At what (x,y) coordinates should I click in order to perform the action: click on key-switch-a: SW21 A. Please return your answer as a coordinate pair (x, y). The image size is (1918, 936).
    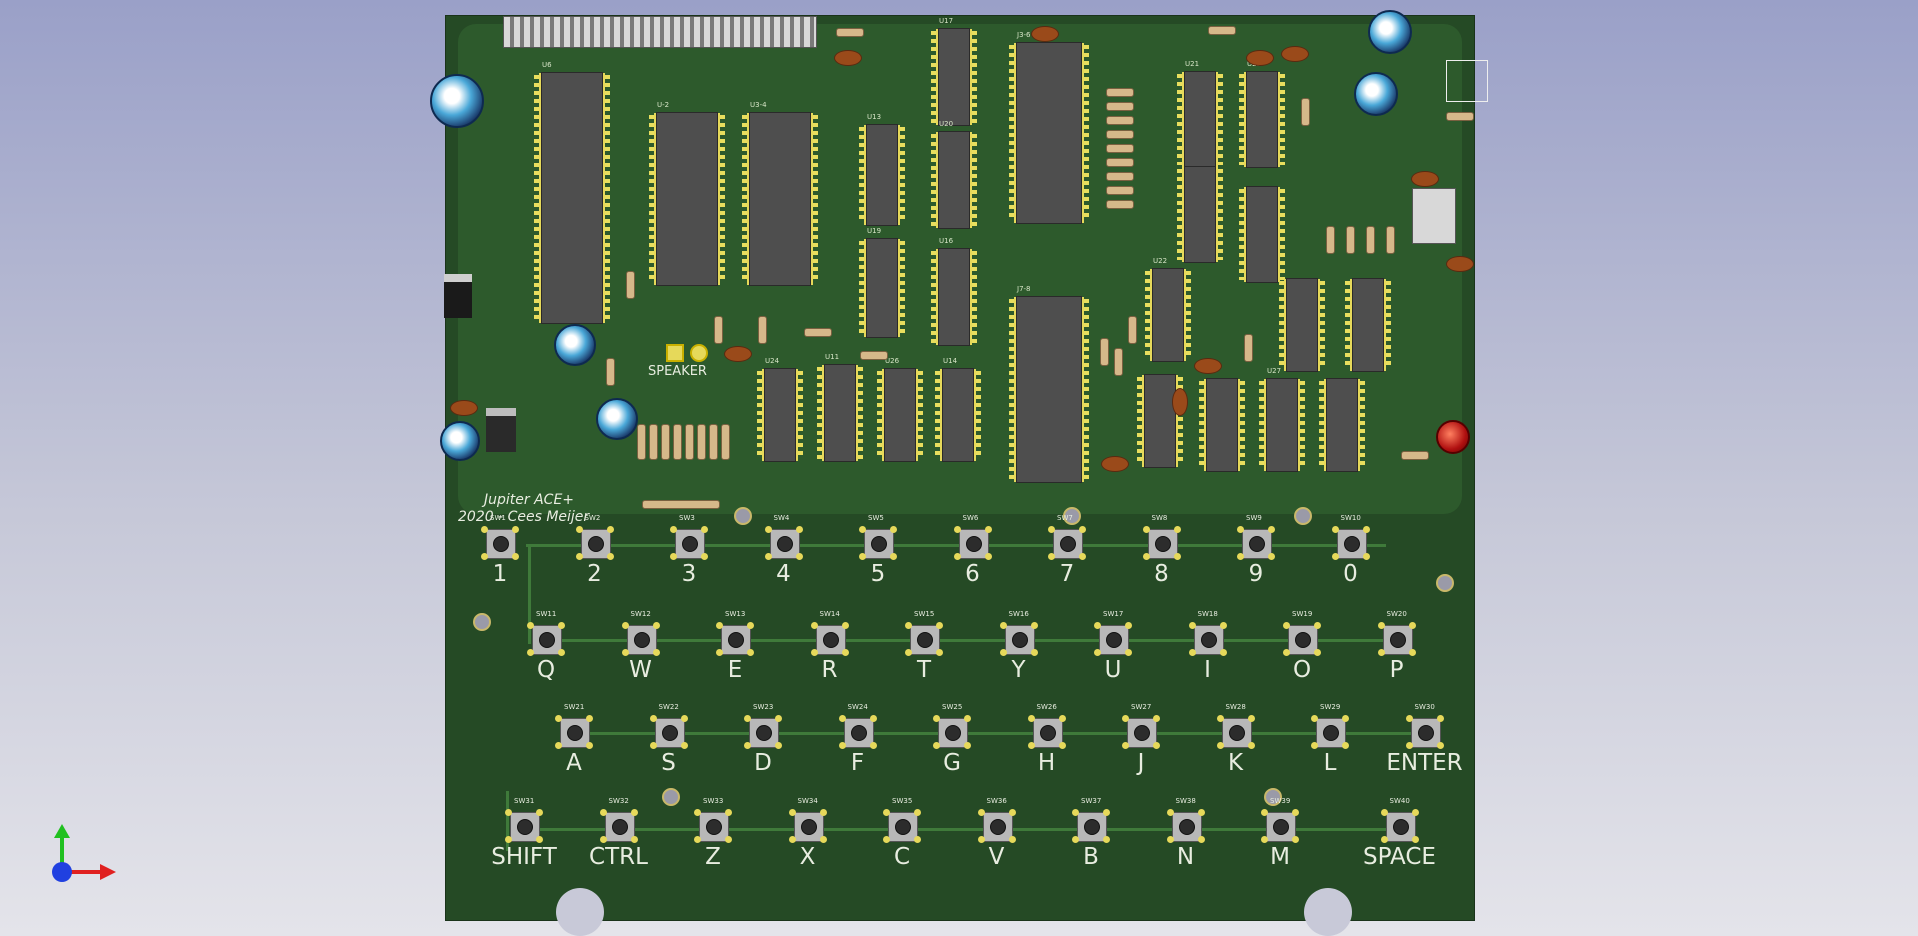
    Looking at the image, I should click on (574, 739).